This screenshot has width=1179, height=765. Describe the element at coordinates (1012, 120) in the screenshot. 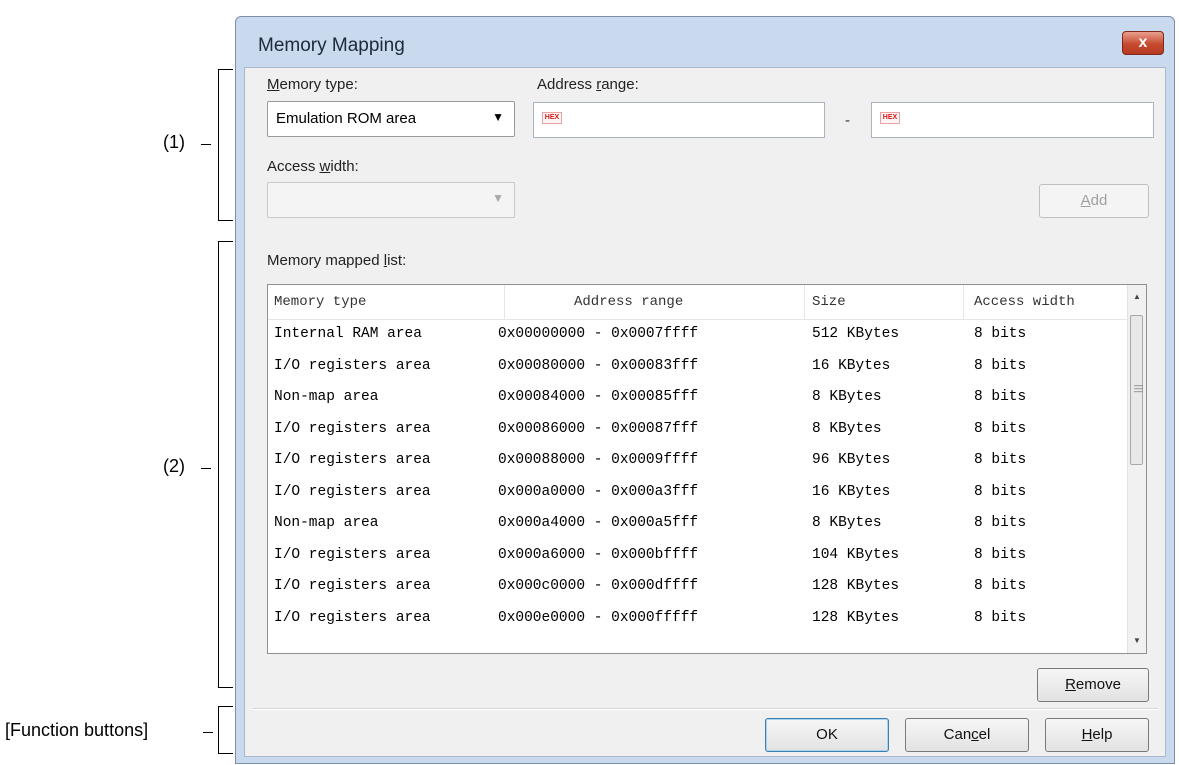

I see `address-end-input: HEX` at that location.